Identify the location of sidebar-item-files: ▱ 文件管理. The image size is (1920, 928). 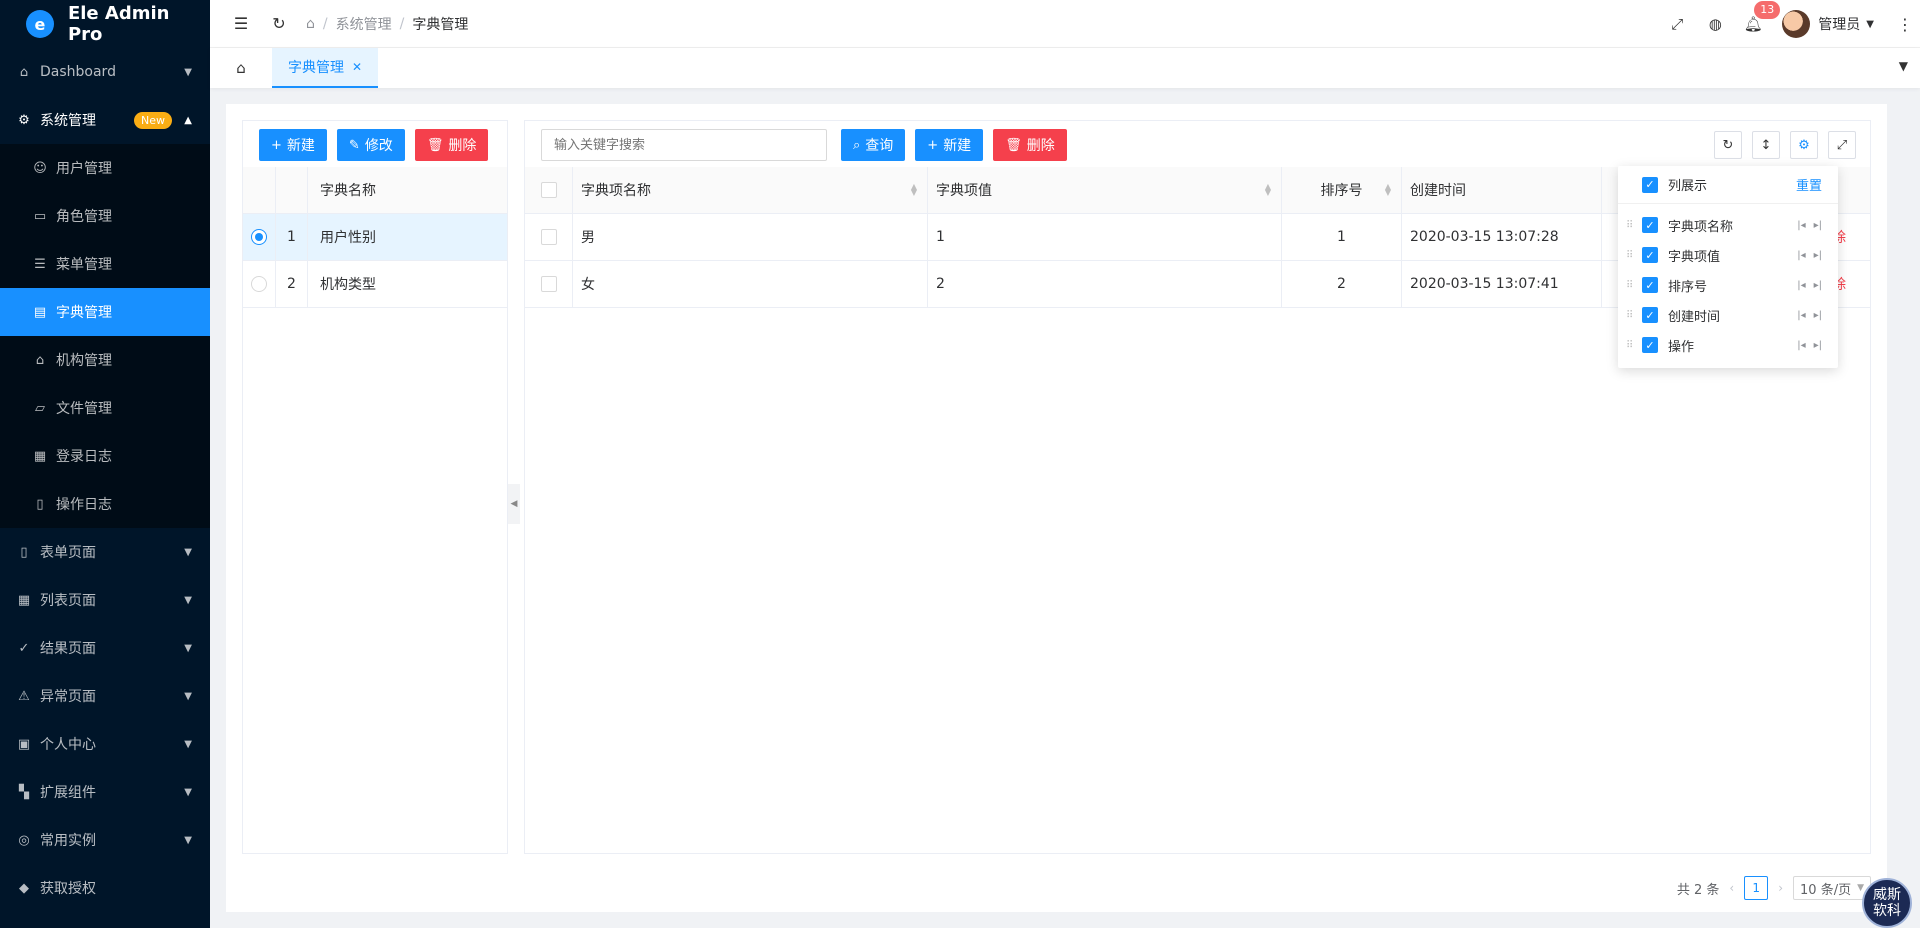
(105, 408).